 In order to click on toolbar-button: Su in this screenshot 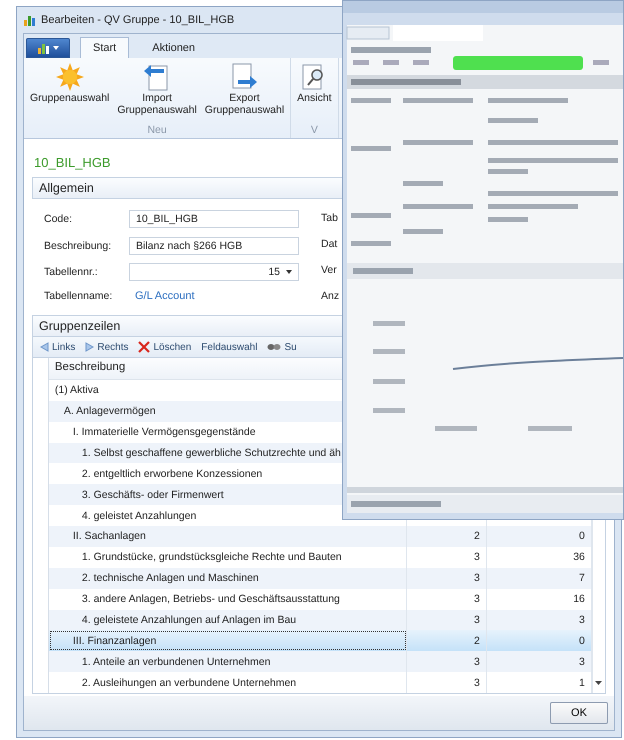, I will do `click(282, 347)`.